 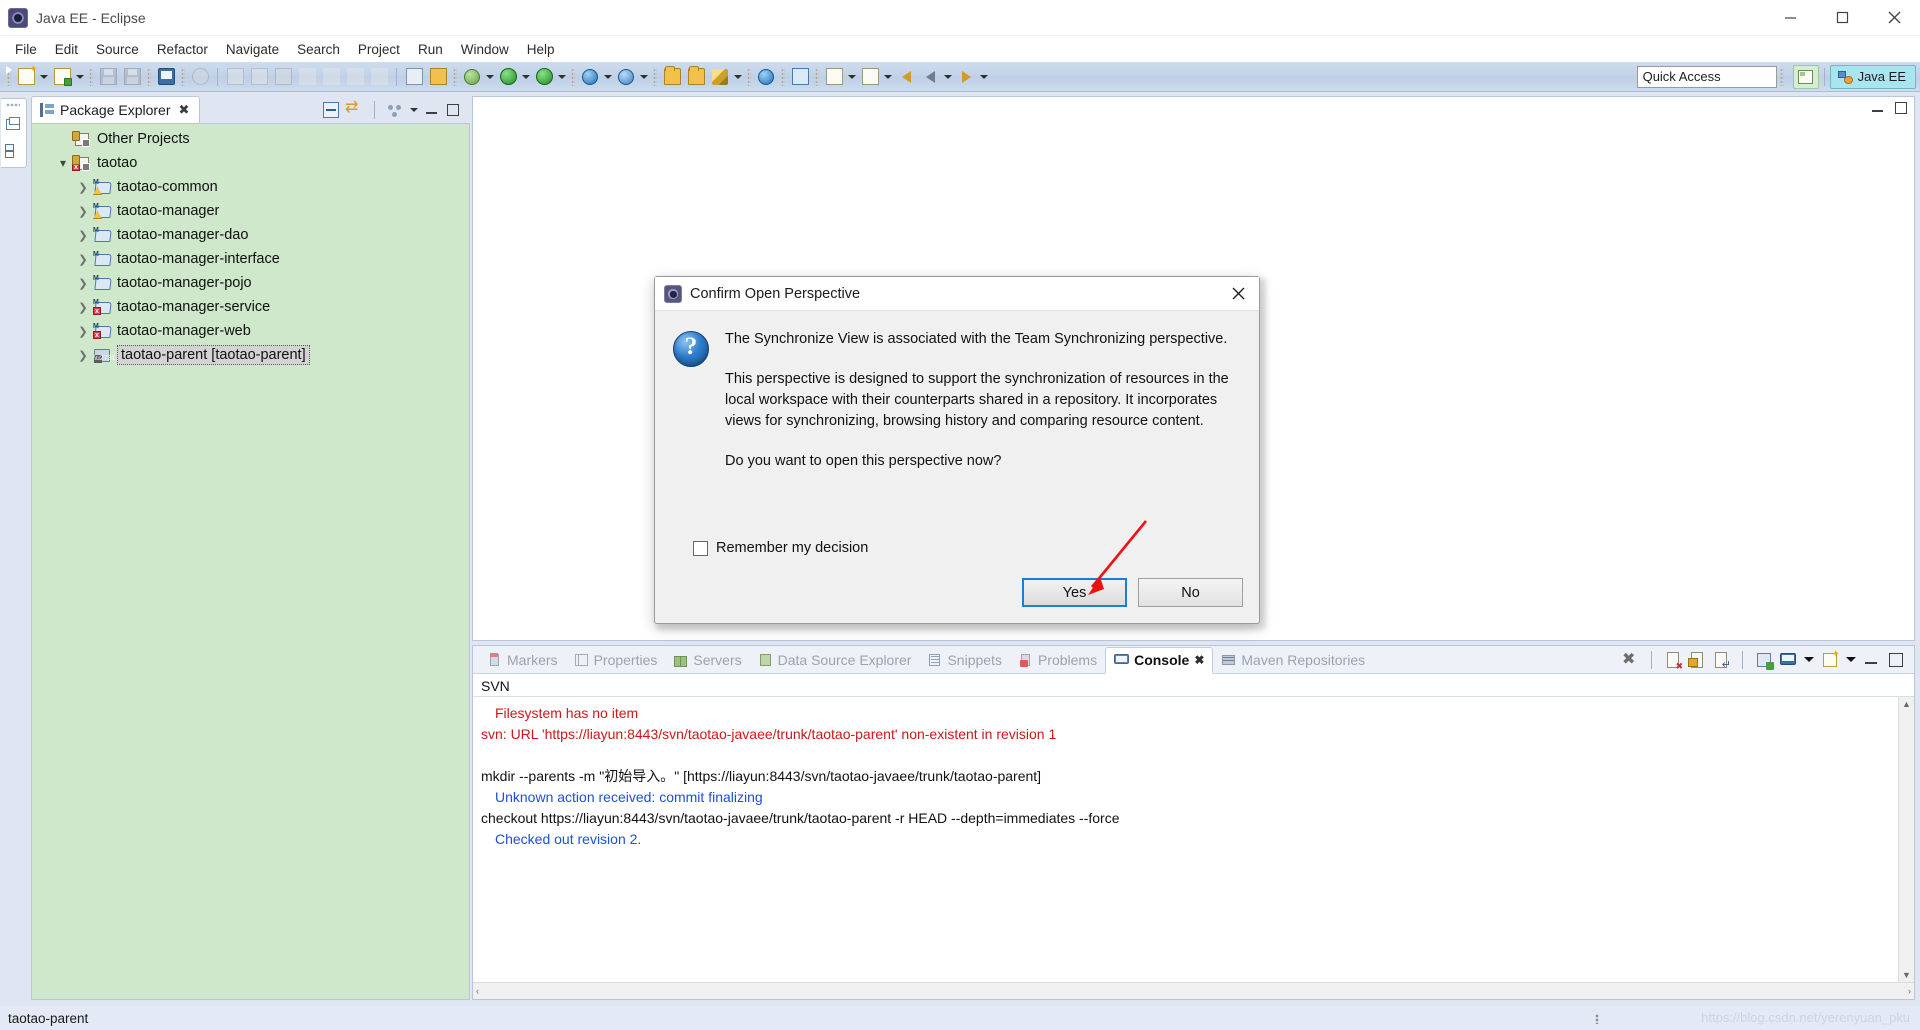 What do you see at coordinates (80, 77) in the screenshot?
I see `new-file-dropdown-arrow-icon` at bounding box center [80, 77].